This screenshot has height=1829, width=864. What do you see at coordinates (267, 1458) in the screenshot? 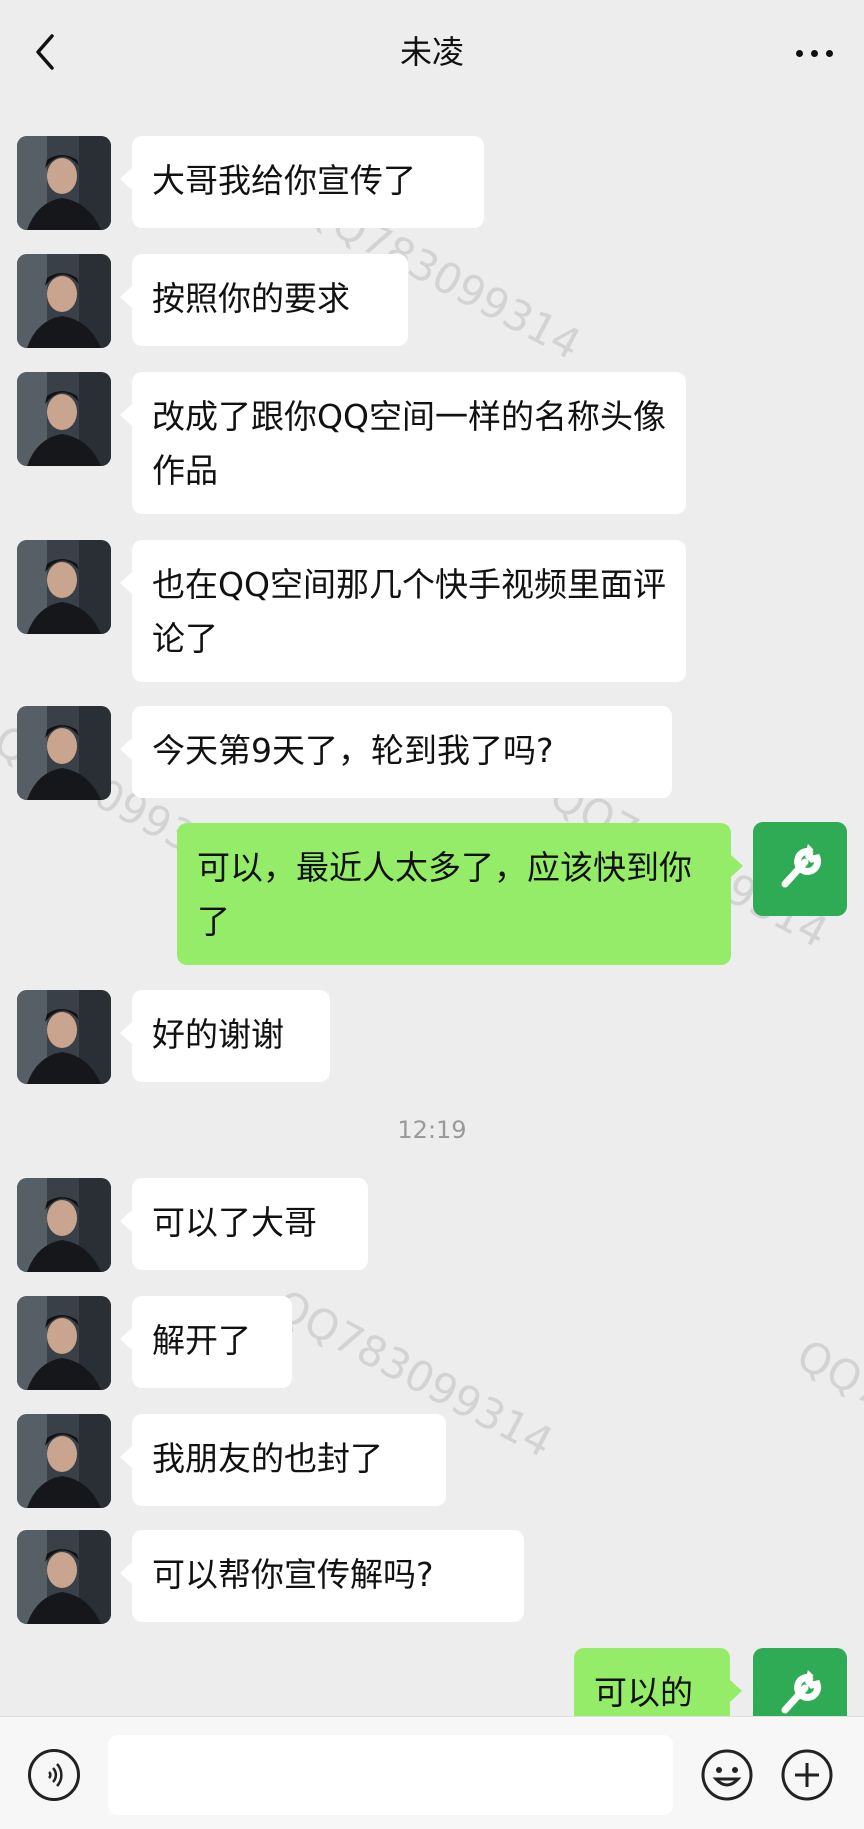
I see `message-text: 我朋友的也封了` at bounding box center [267, 1458].